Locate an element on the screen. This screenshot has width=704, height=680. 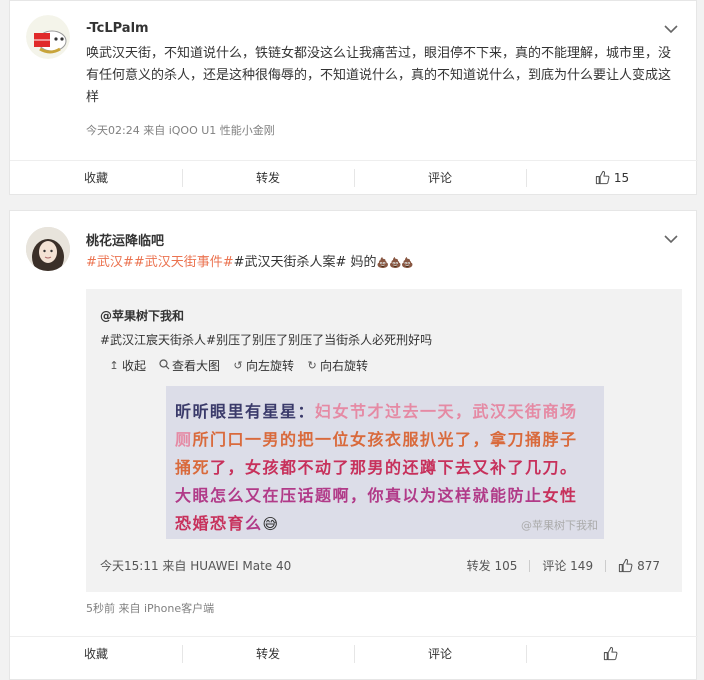
comment-count-label: 评论 149 is located at coordinates (568, 566).